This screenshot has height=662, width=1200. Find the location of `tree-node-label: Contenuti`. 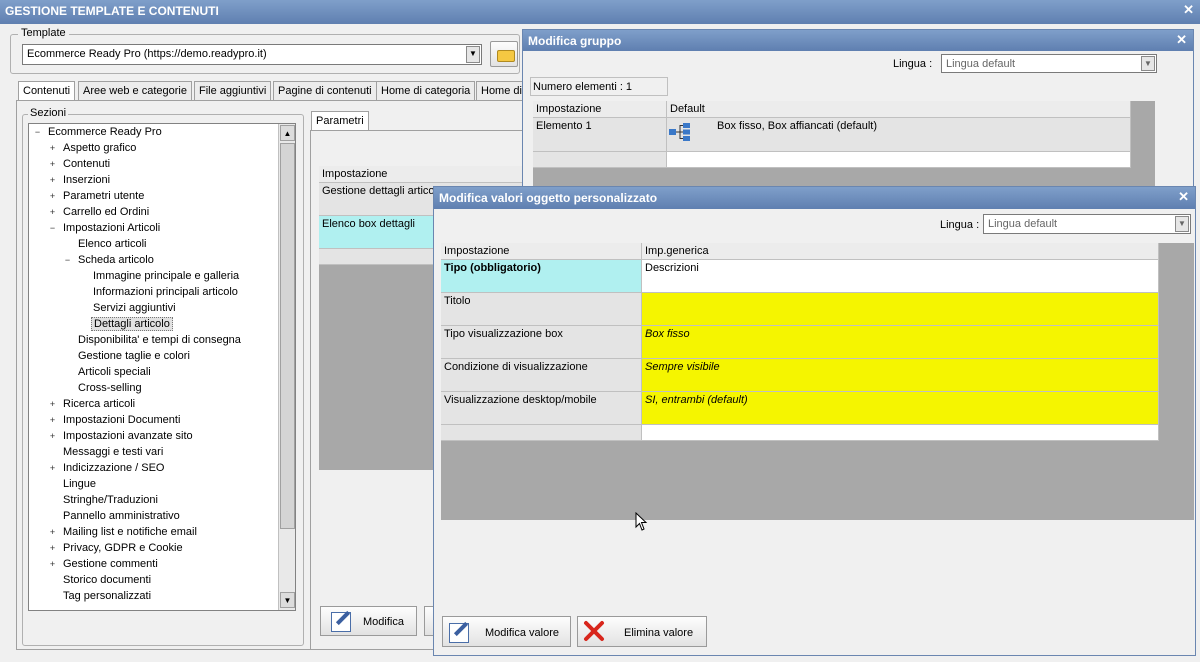

tree-node-label: Contenuti is located at coordinates (87, 164).